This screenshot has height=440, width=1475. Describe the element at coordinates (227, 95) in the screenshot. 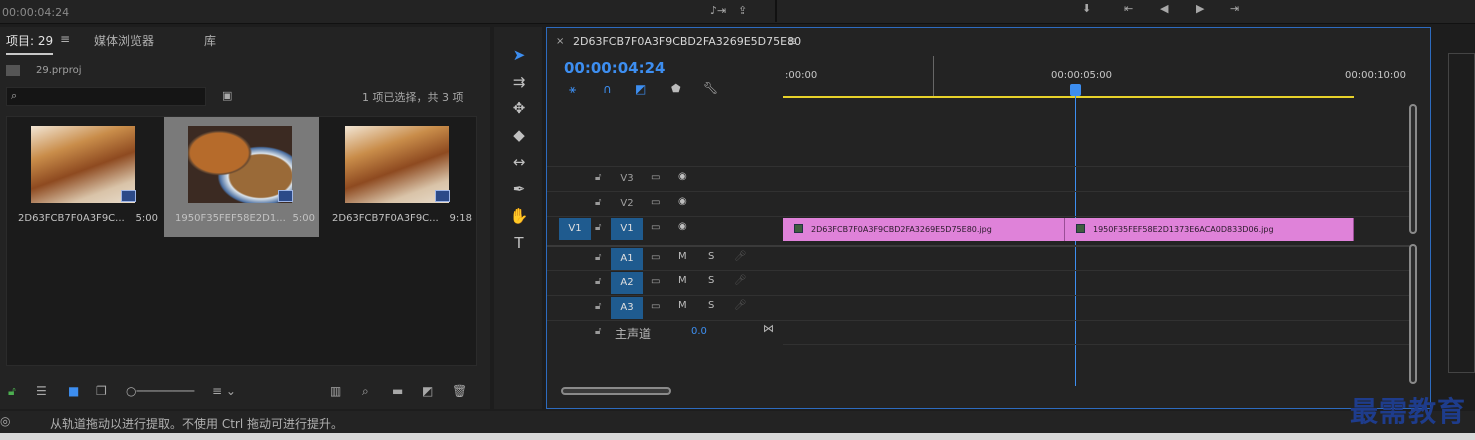

I see `new-bin-icon: ▣` at that location.